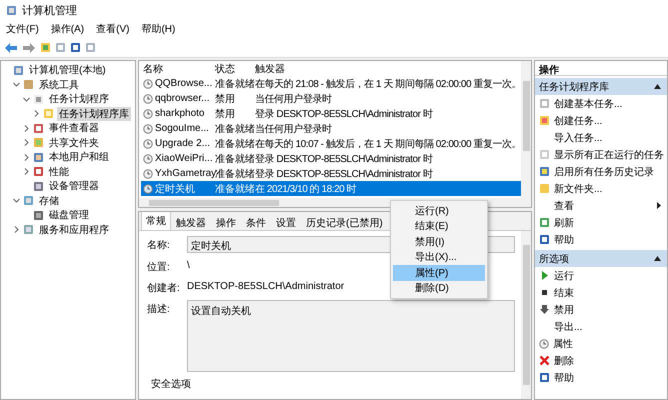 This screenshot has height=400, width=668. What do you see at coordinates (185, 173) in the screenshot?
I see `task-name: YxhGametray` at bounding box center [185, 173].